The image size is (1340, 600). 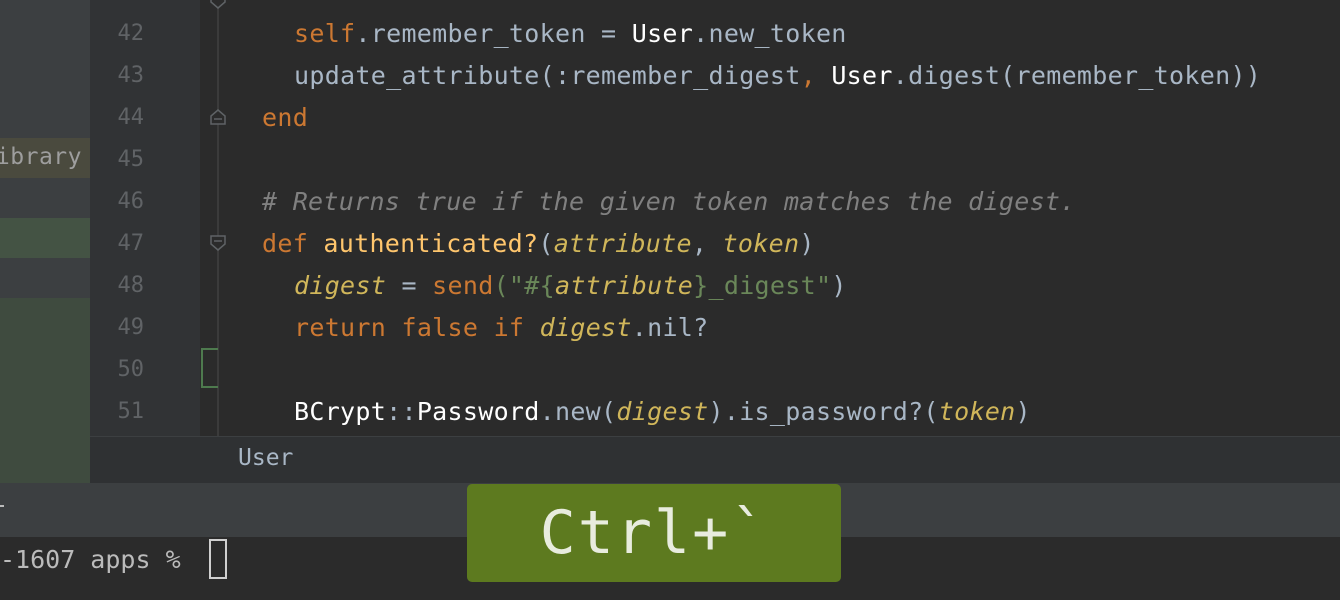 I want to click on line-number-gutter: 42 43 44 45 46 47 48 49 50 51, so click(x=145, y=218).